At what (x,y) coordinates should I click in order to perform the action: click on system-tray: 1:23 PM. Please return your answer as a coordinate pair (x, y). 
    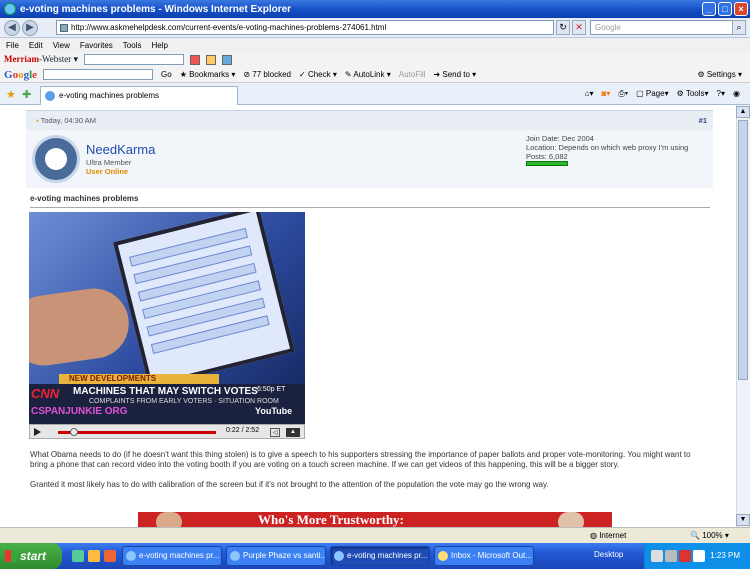
    Looking at the image, I should click on (697, 556).